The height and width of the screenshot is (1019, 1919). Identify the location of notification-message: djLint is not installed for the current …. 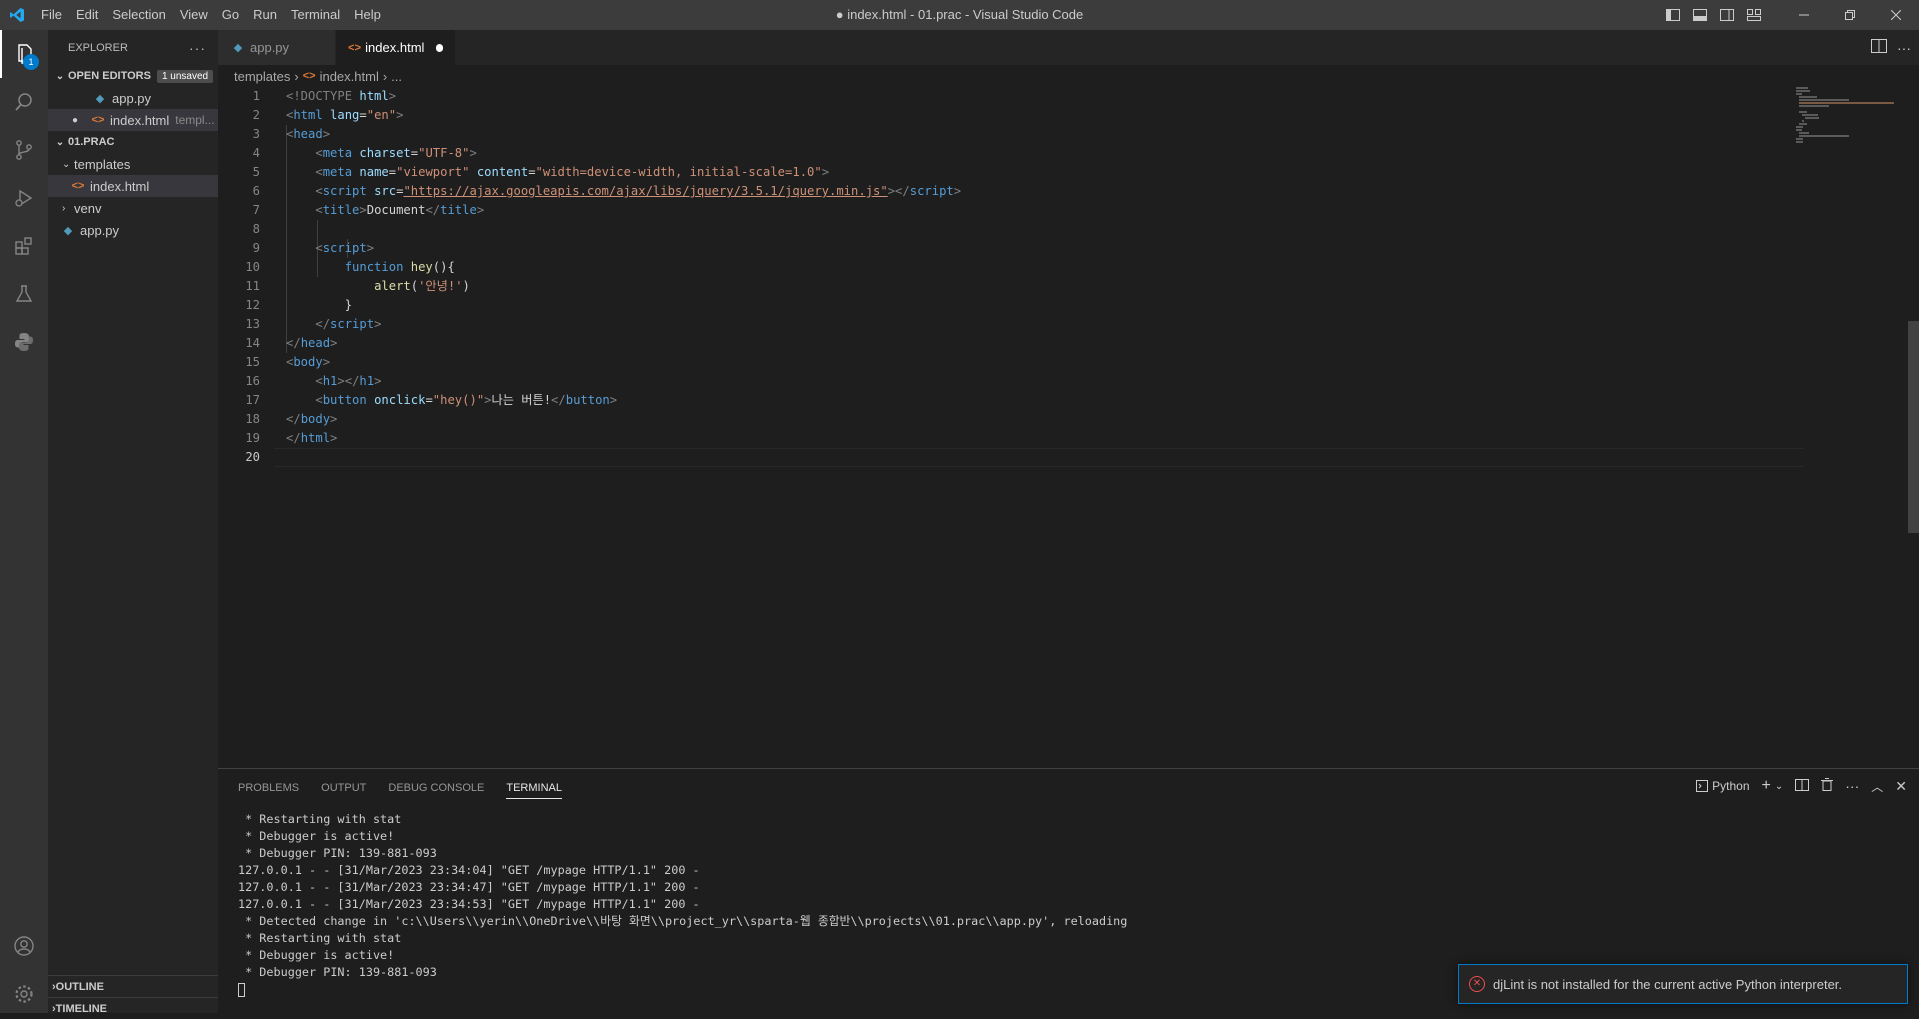
(1668, 984).